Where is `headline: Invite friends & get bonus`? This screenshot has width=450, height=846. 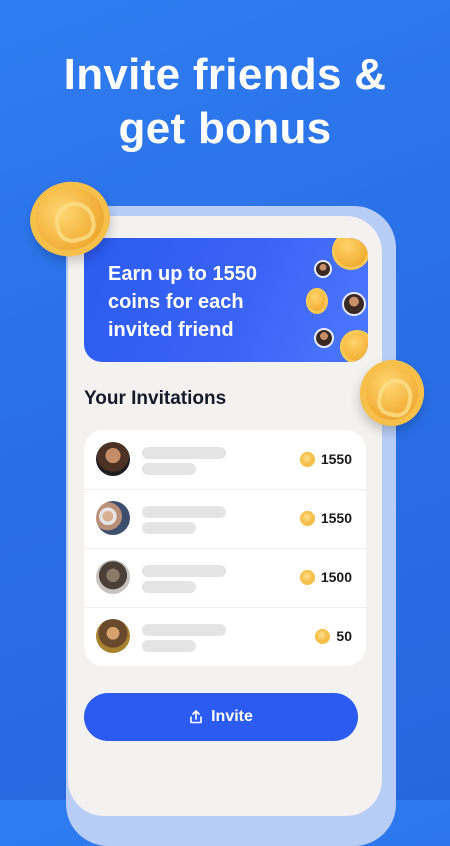 headline: Invite friends & get bonus is located at coordinates (225, 102).